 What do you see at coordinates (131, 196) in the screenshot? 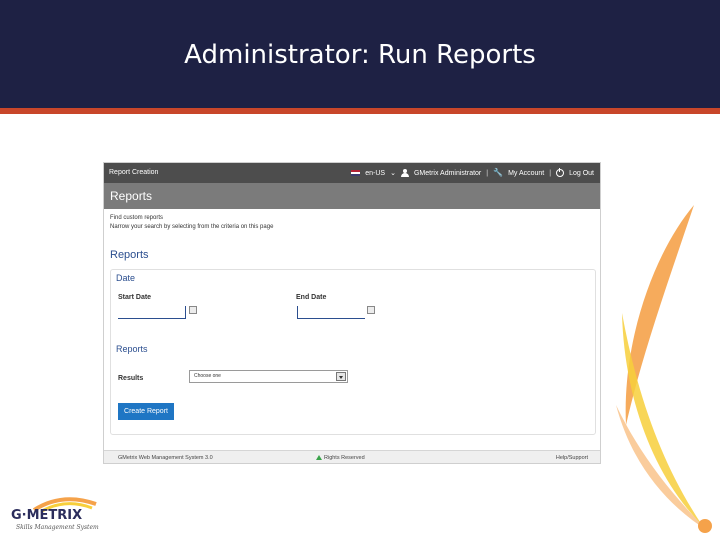
I see `subbar-title: Reports` at bounding box center [131, 196].